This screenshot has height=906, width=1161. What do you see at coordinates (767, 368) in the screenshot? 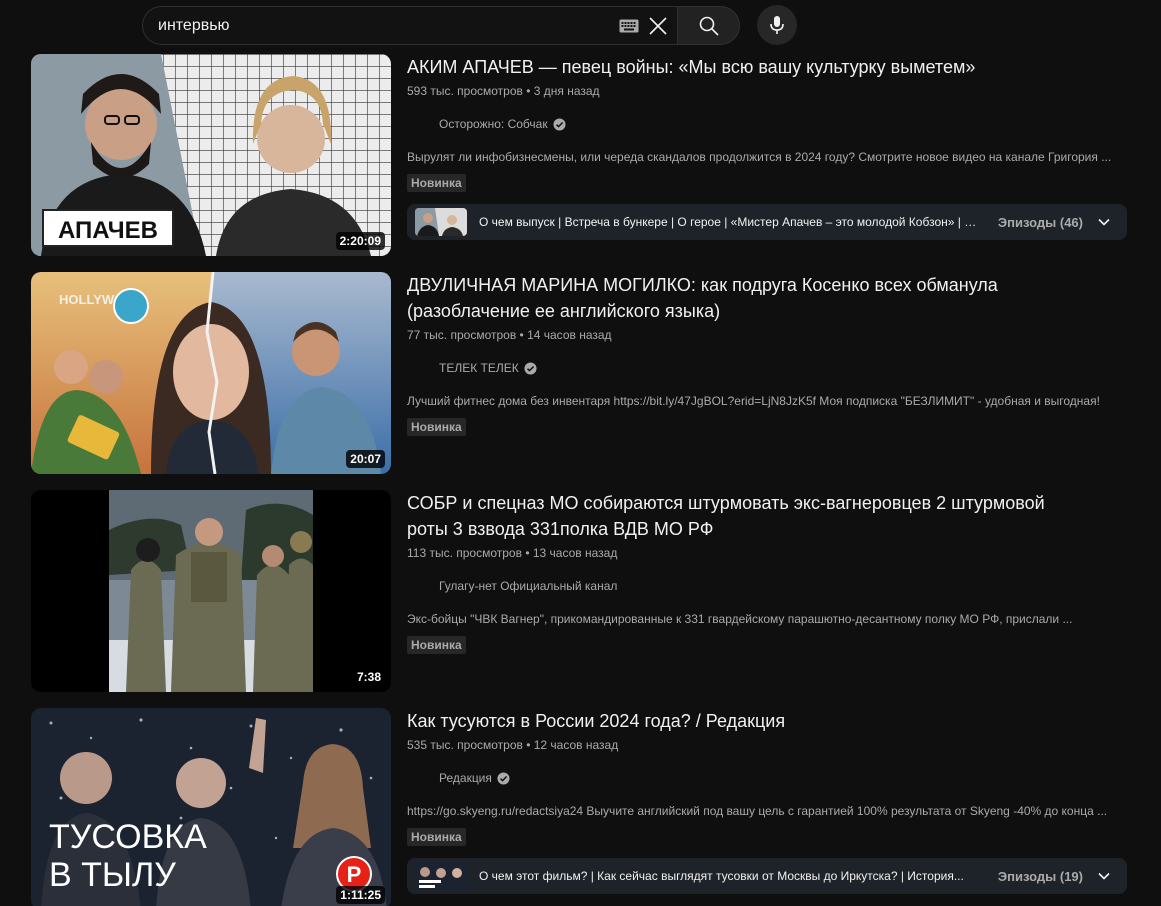
I see `channel-link: ТЕЛЕК ТЕЛЕК` at bounding box center [767, 368].